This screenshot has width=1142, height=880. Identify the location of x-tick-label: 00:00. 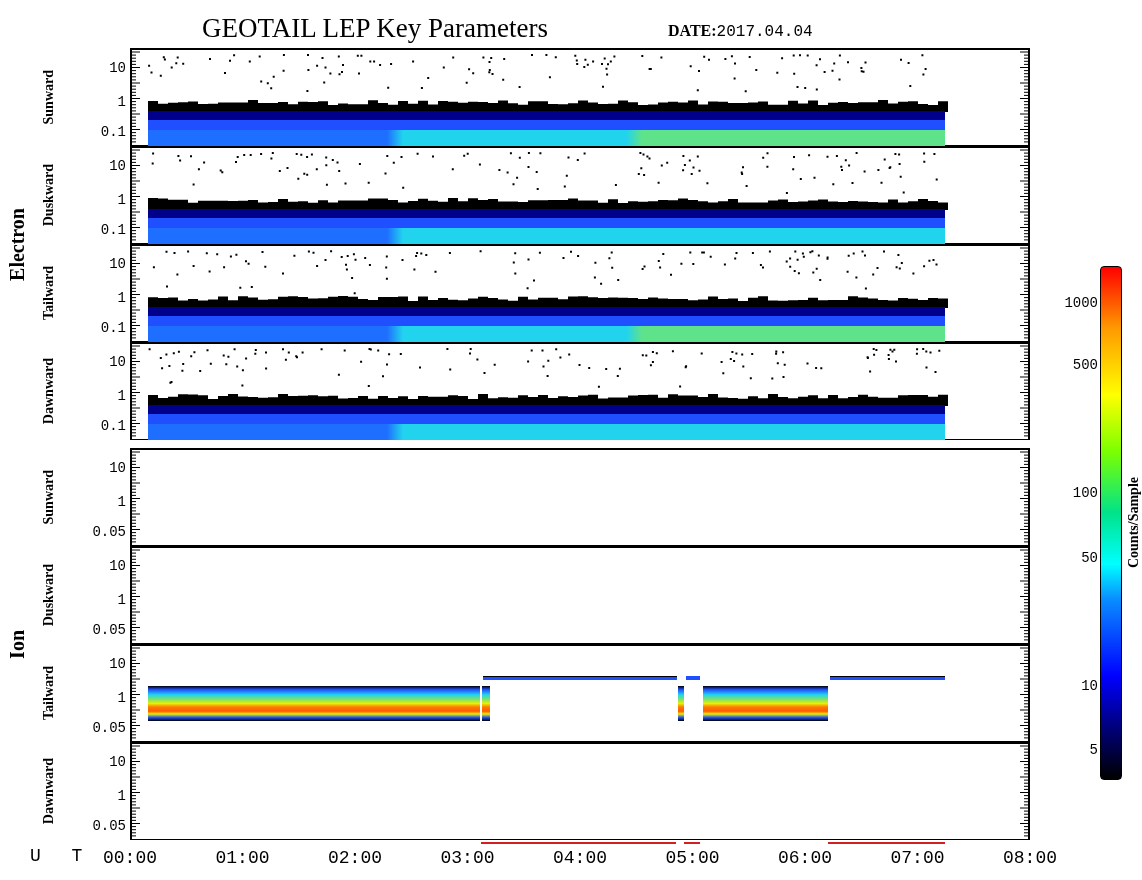
(130, 858).